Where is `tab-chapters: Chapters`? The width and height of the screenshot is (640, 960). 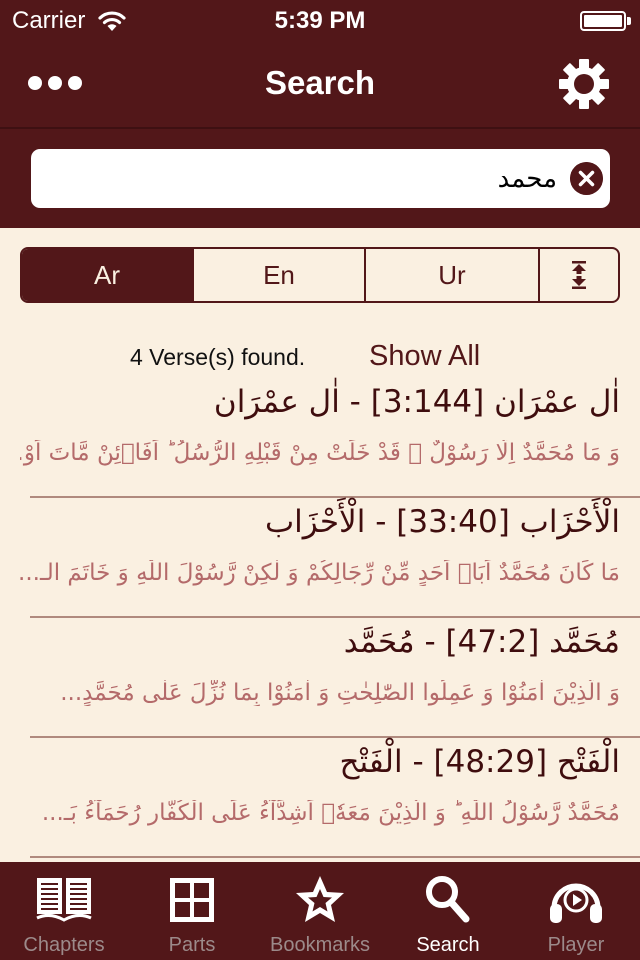 tab-chapters: Chapters is located at coordinates (64, 911).